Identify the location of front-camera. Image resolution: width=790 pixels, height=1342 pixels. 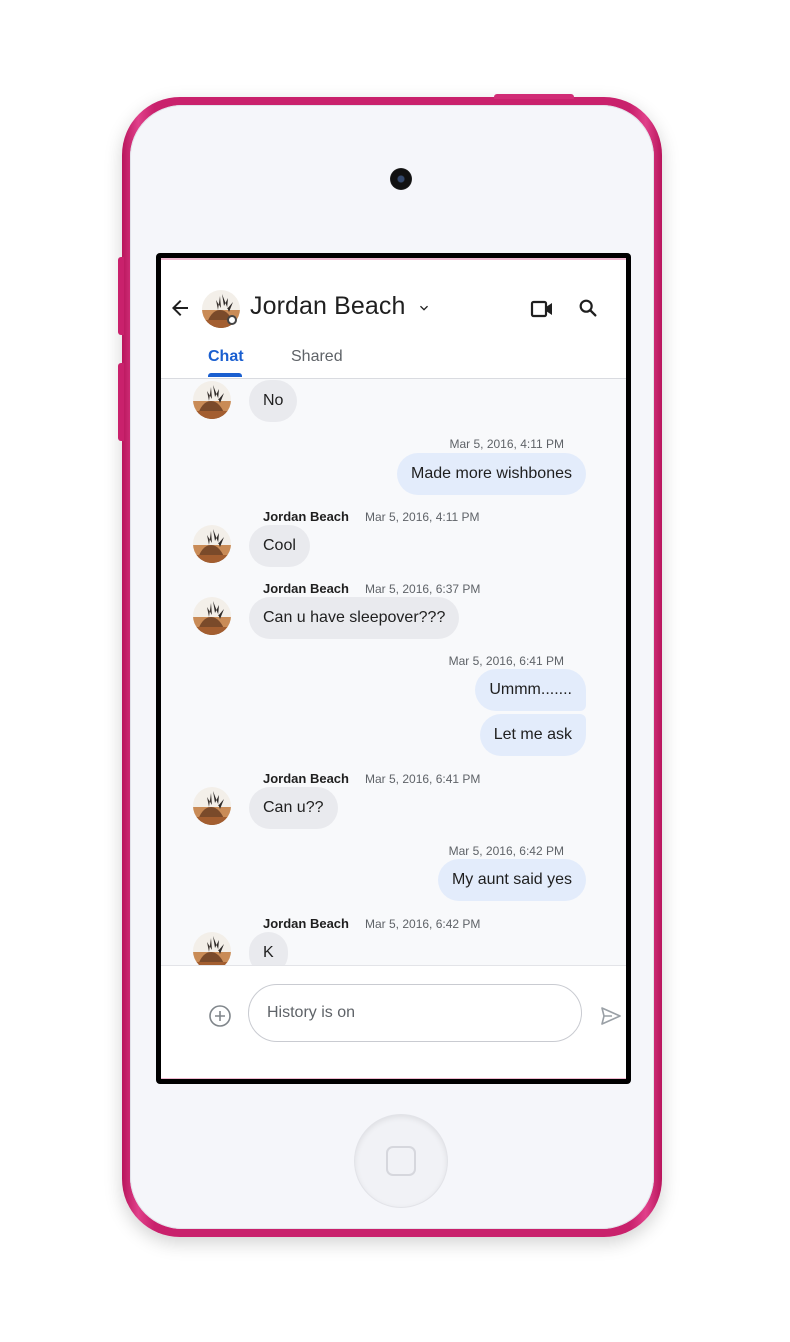
(401, 179).